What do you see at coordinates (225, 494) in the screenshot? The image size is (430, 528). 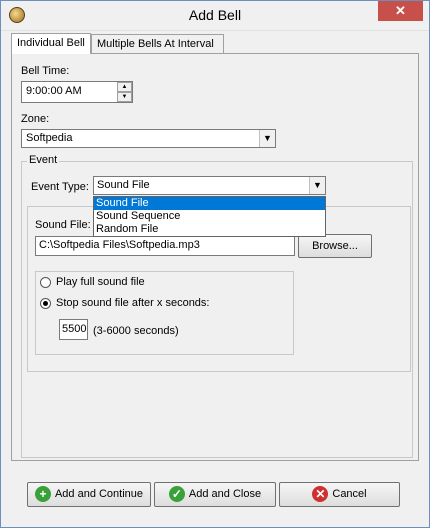 I see `add-close-label: Add and Close` at bounding box center [225, 494].